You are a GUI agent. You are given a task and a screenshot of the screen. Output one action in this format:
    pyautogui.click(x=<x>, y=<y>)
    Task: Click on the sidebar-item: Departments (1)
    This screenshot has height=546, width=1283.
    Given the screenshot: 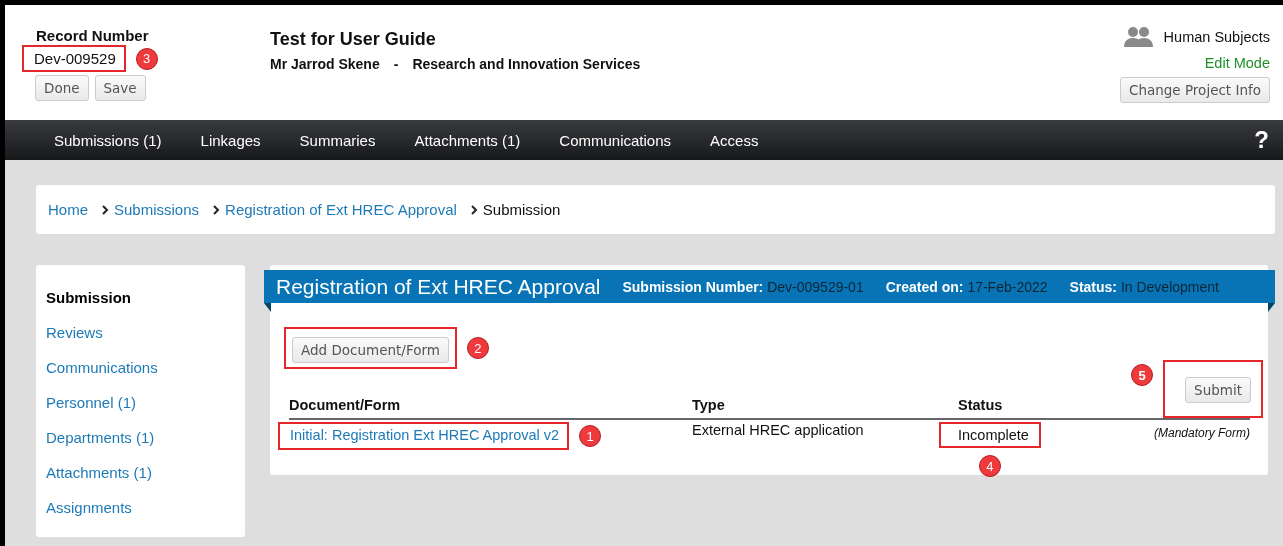 What is the action you would take?
    pyautogui.click(x=140, y=438)
    